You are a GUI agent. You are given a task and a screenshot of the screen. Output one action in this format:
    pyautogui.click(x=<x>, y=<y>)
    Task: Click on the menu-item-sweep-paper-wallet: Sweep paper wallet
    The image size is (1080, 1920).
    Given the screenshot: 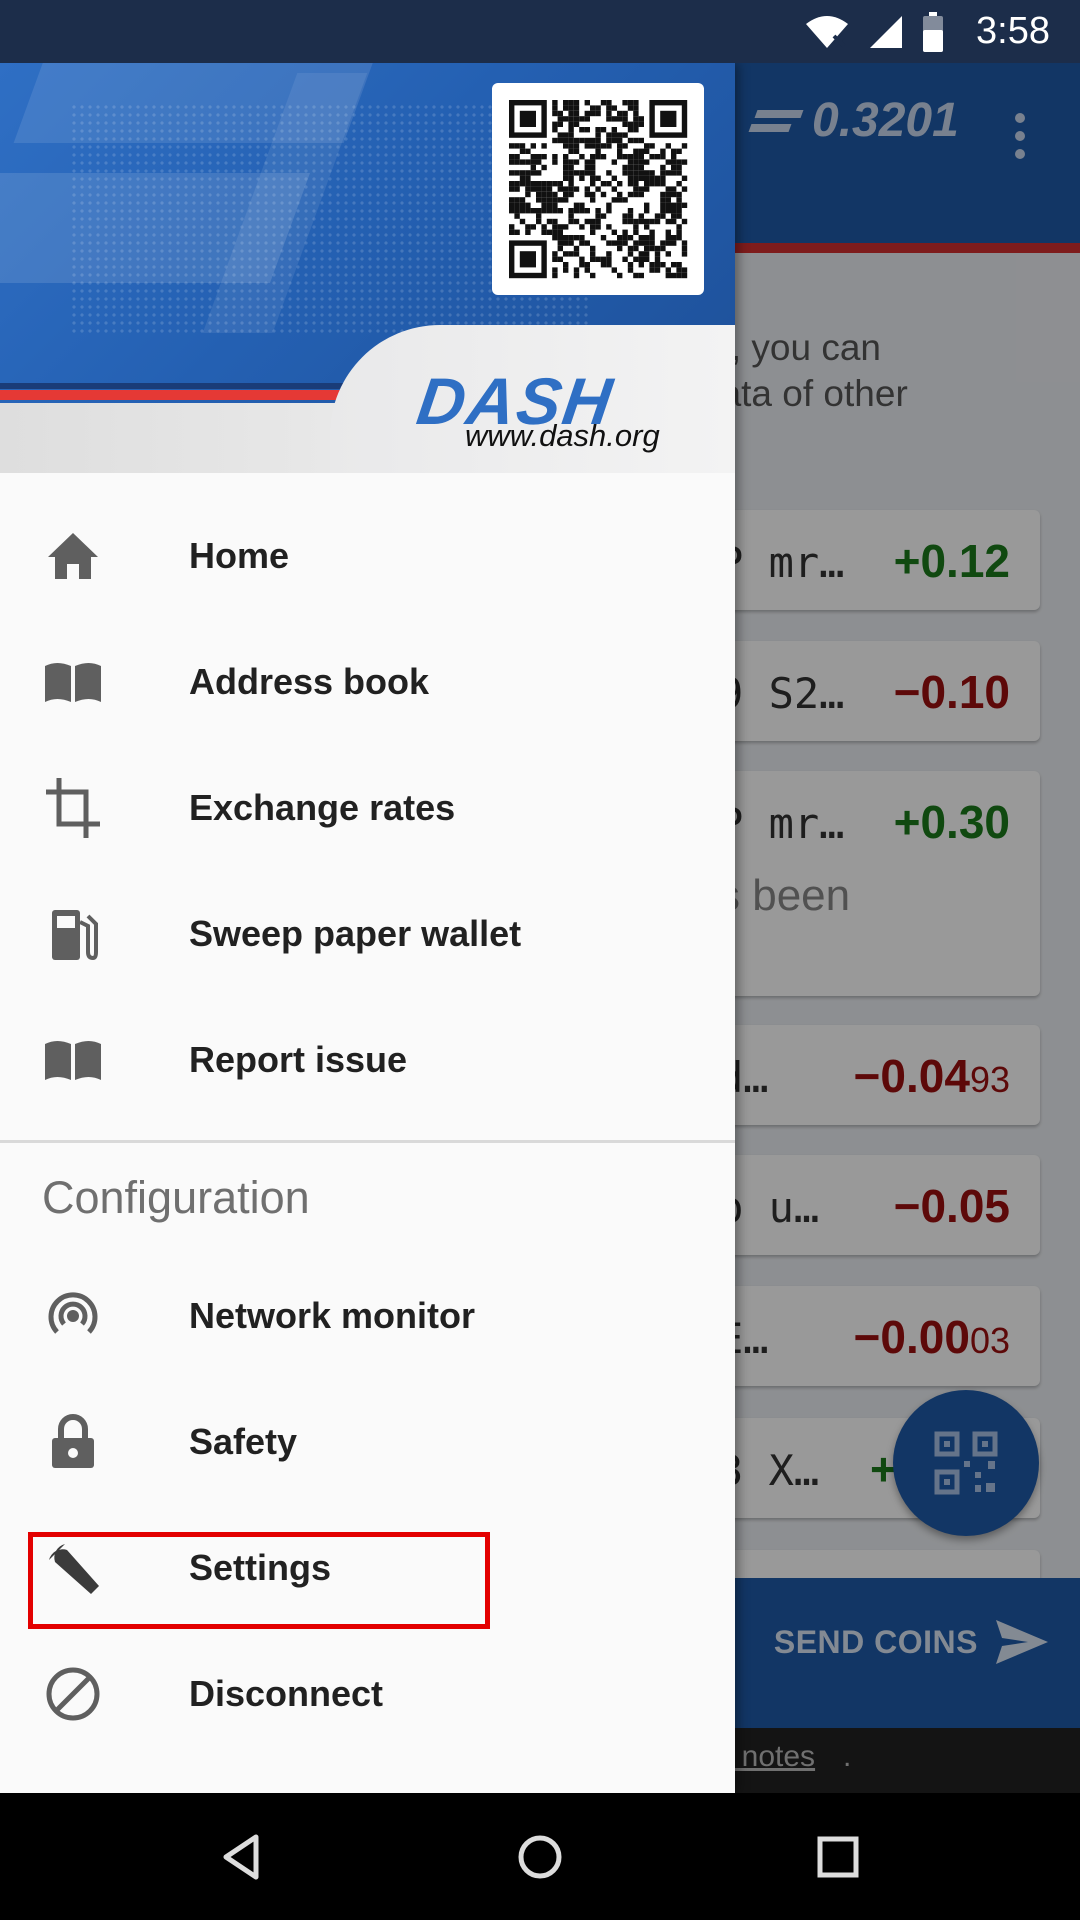 What is the action you would take?
    pyautogui.click(x=367, y=934)
    